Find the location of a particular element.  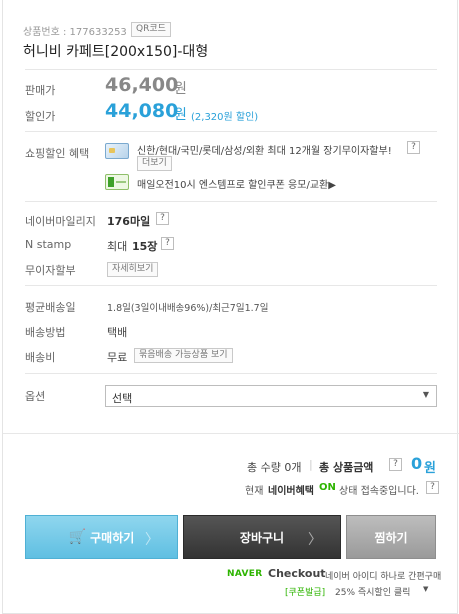

avg-delivery-value: 1.8일(3일이내배송96%)/최근7일1.7일 is located at coordinates (188, 308).